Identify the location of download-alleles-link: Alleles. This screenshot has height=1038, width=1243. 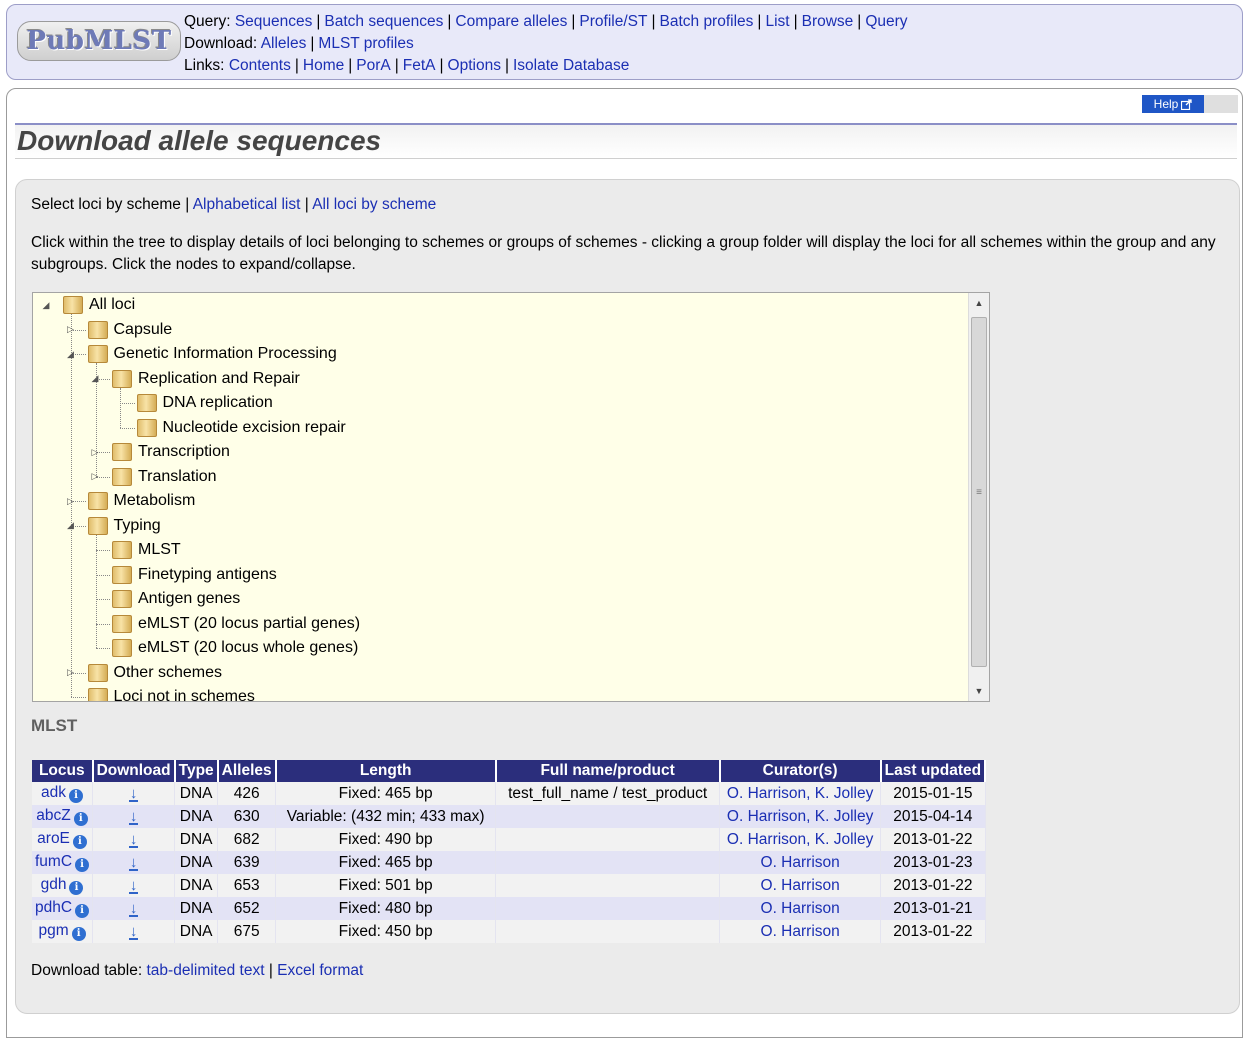
(284, 43).